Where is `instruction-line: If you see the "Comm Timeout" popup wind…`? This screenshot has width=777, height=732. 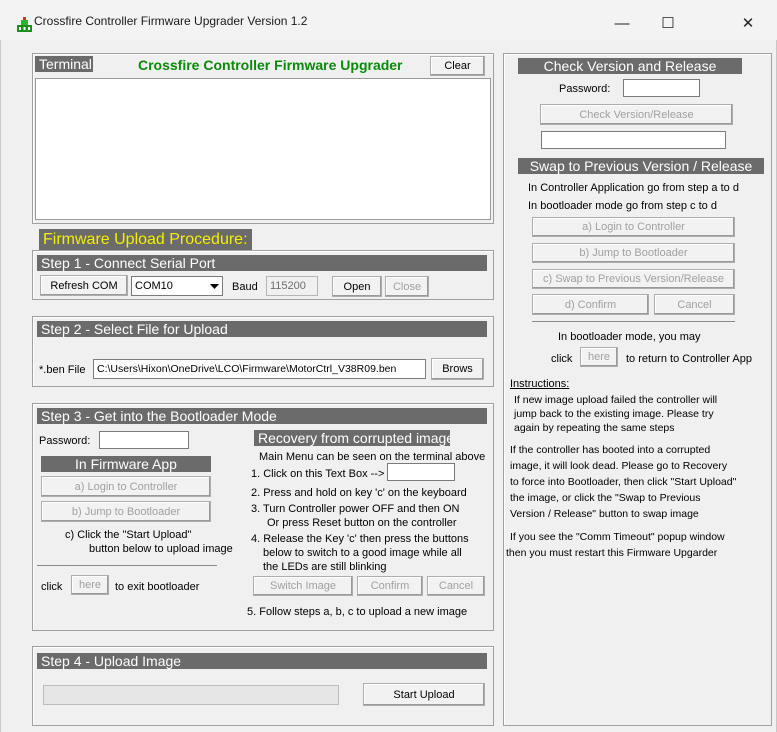 instruction-line: If you see the "Comm Timeout" popup wind… is located at coordinates (617, 537).